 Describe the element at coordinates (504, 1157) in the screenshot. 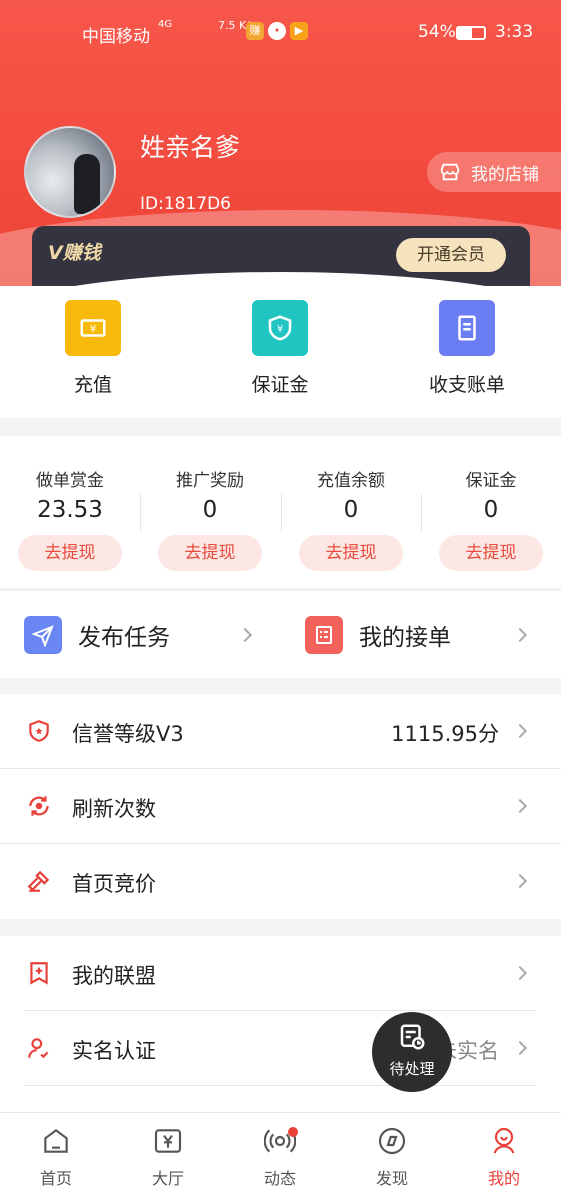

I see `tab-mine: 我的` at that location.